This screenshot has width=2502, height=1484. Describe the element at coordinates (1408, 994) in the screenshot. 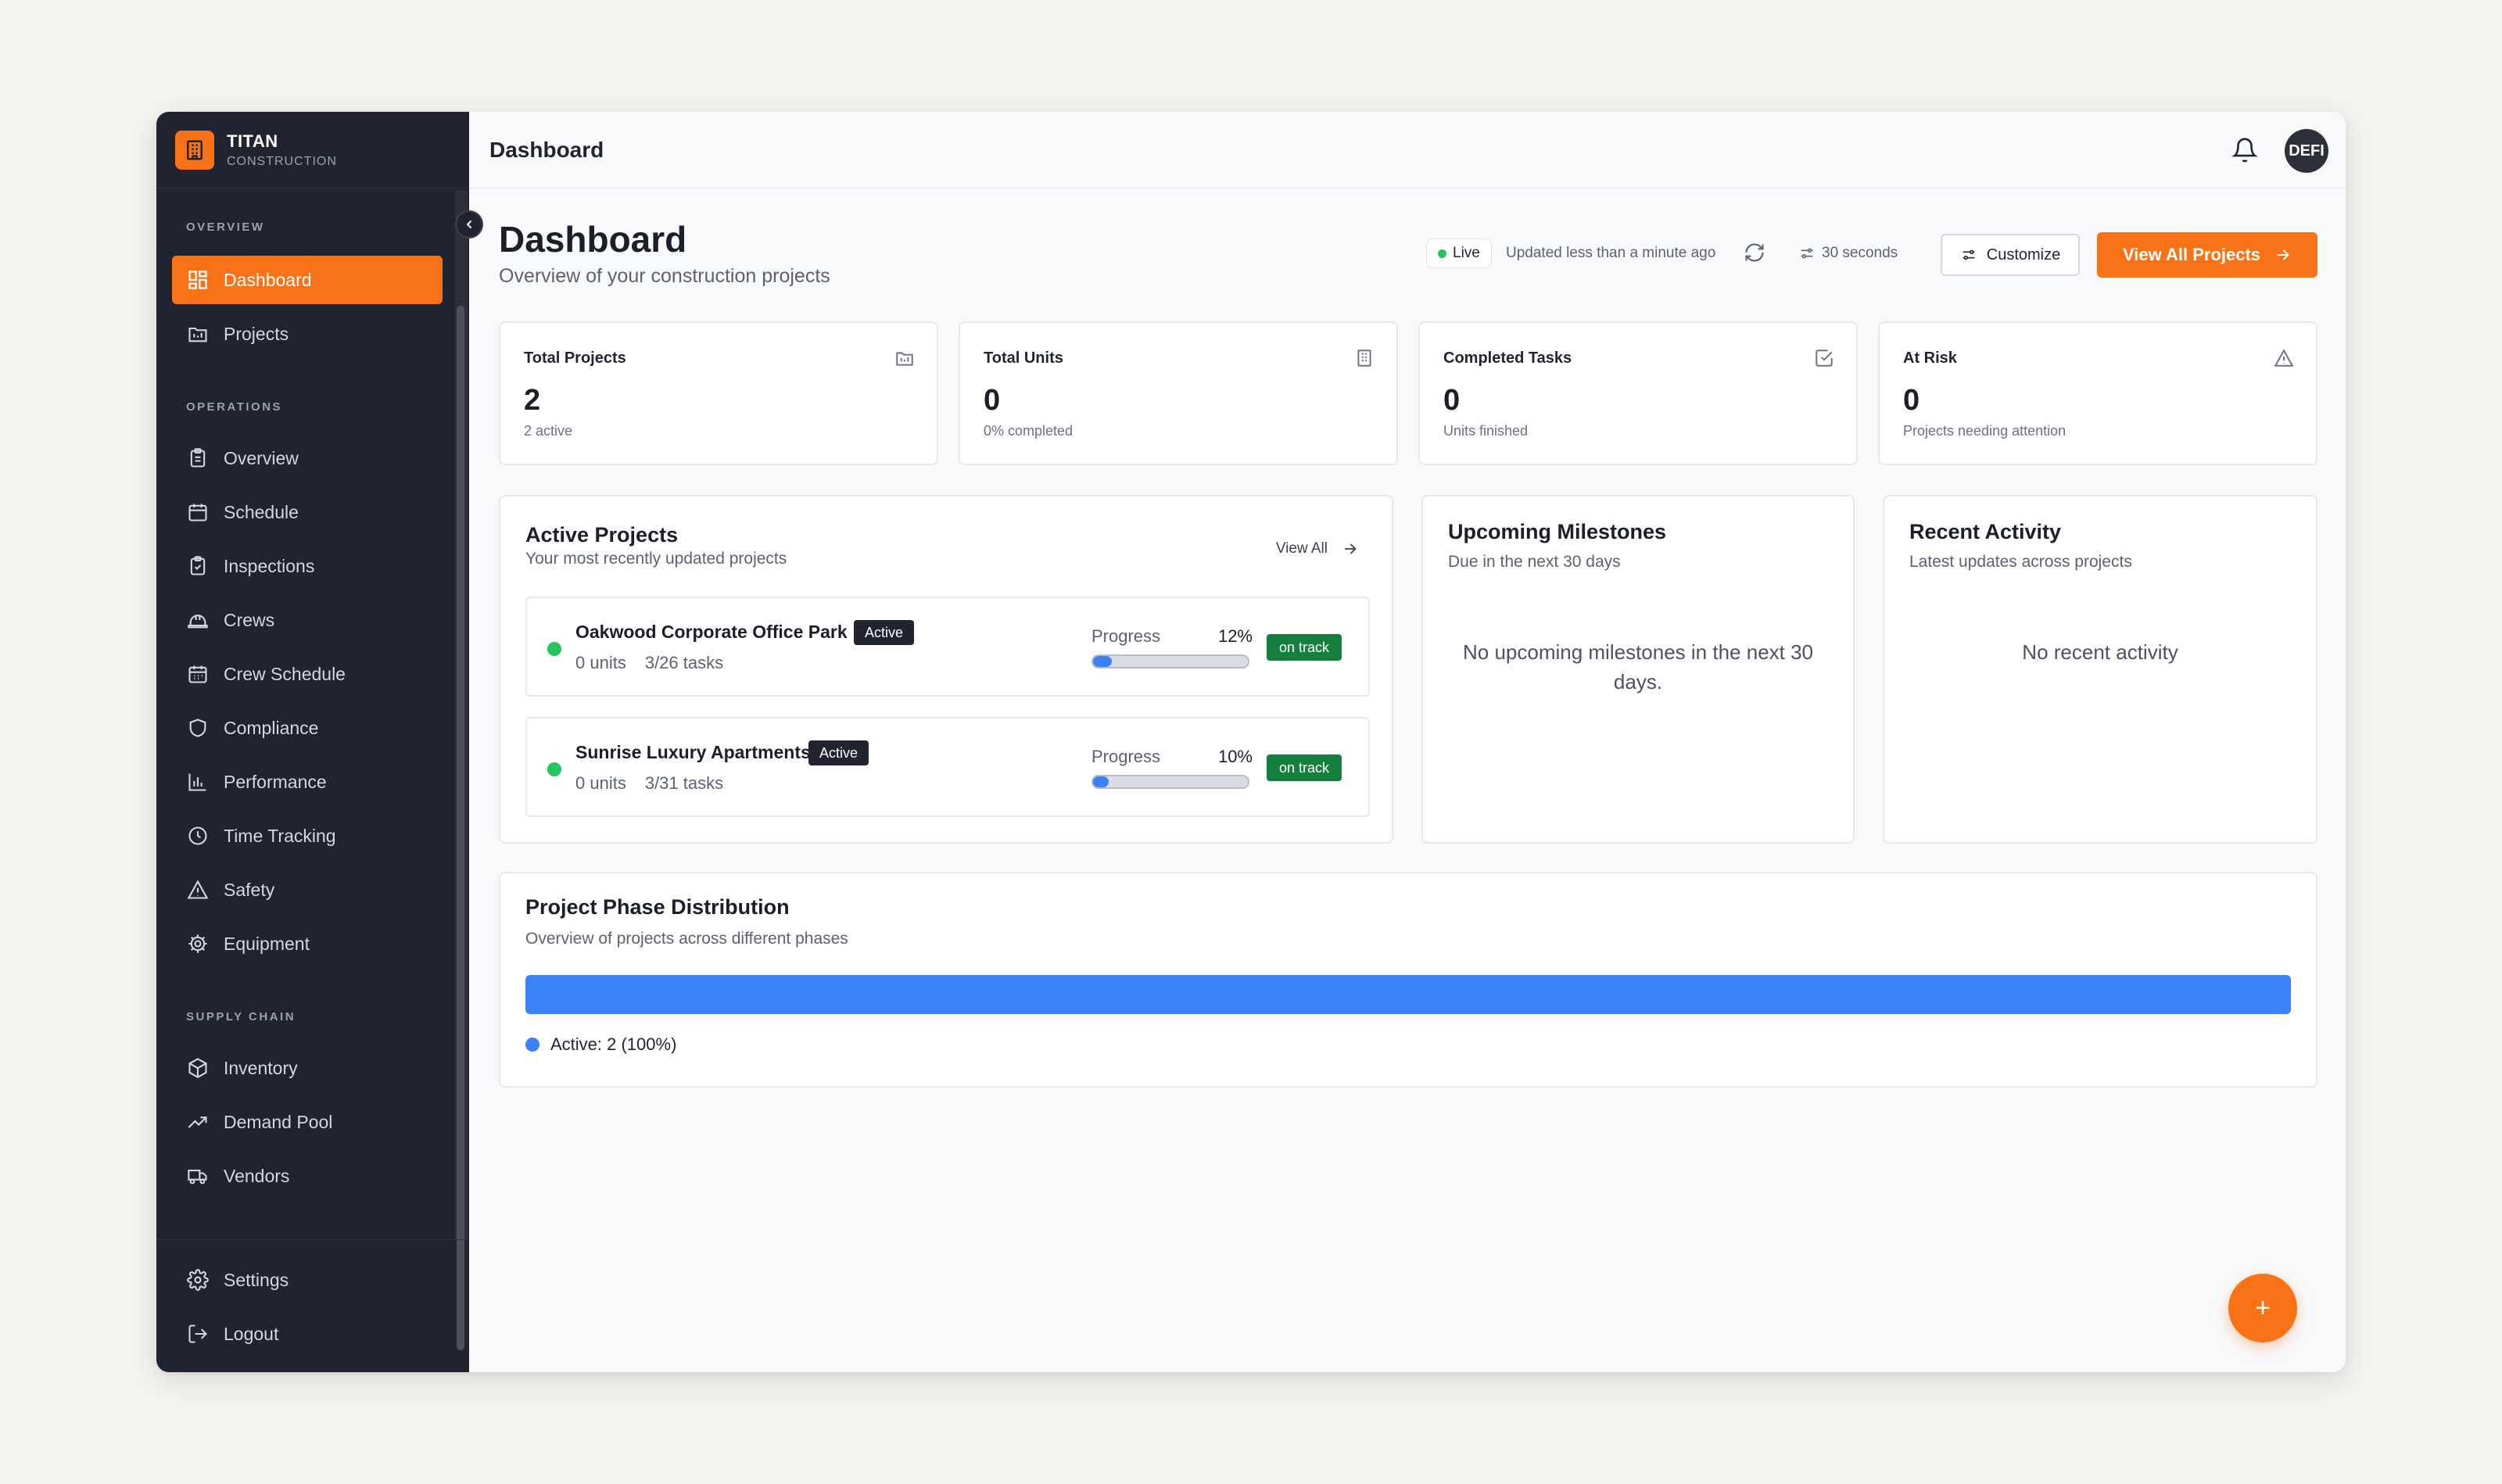

I see `phase-bar-active` at that location.